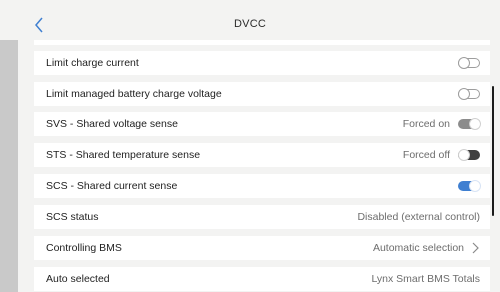 This screenshot has width=500, height=292. I want to click on scs-status-row: SCS status Disabled (external control), so click(262, 217).